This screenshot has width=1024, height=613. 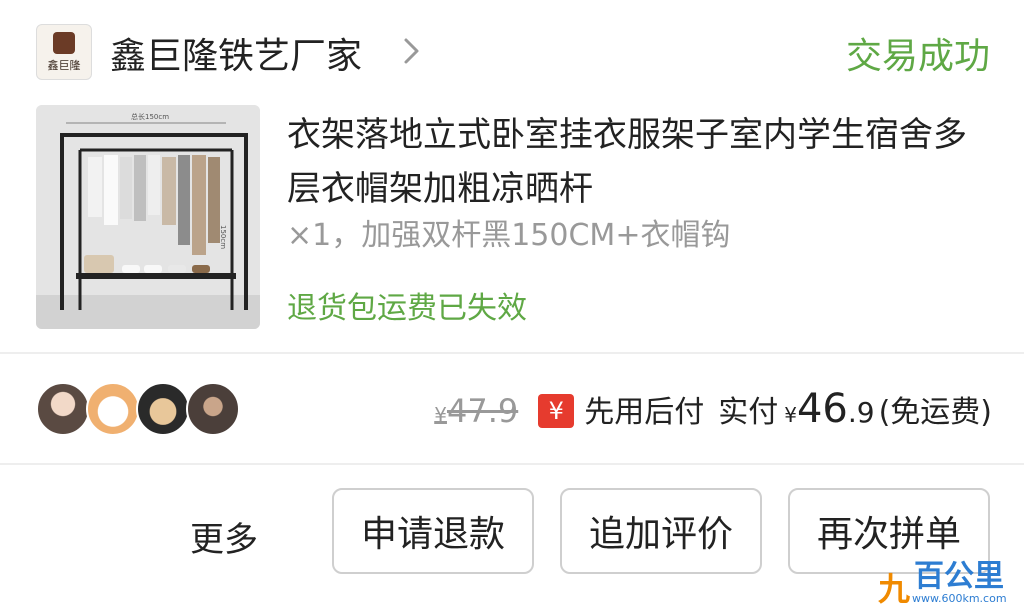 What do you see at coordinates (959, 576) in the screenshot?
I see `watermark-logo: 百公里` at bounding box center [959, 576].